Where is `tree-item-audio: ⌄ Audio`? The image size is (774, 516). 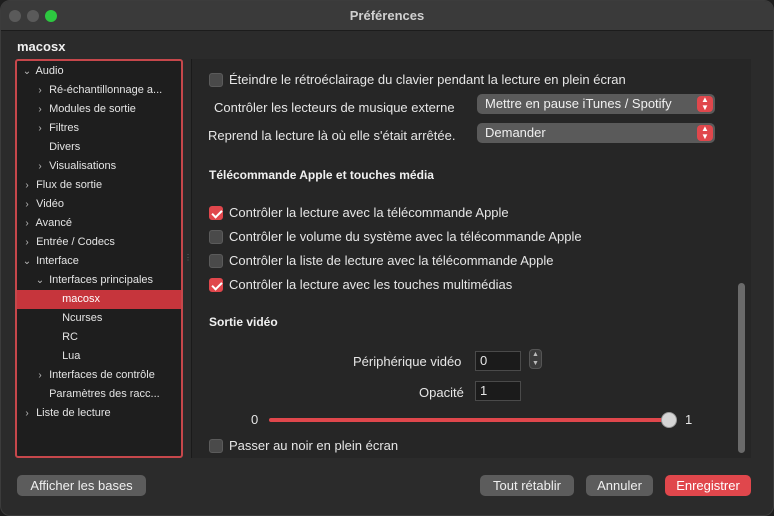 tree-item-audio: ⌄ Audio is located at coordinates (99, 71).